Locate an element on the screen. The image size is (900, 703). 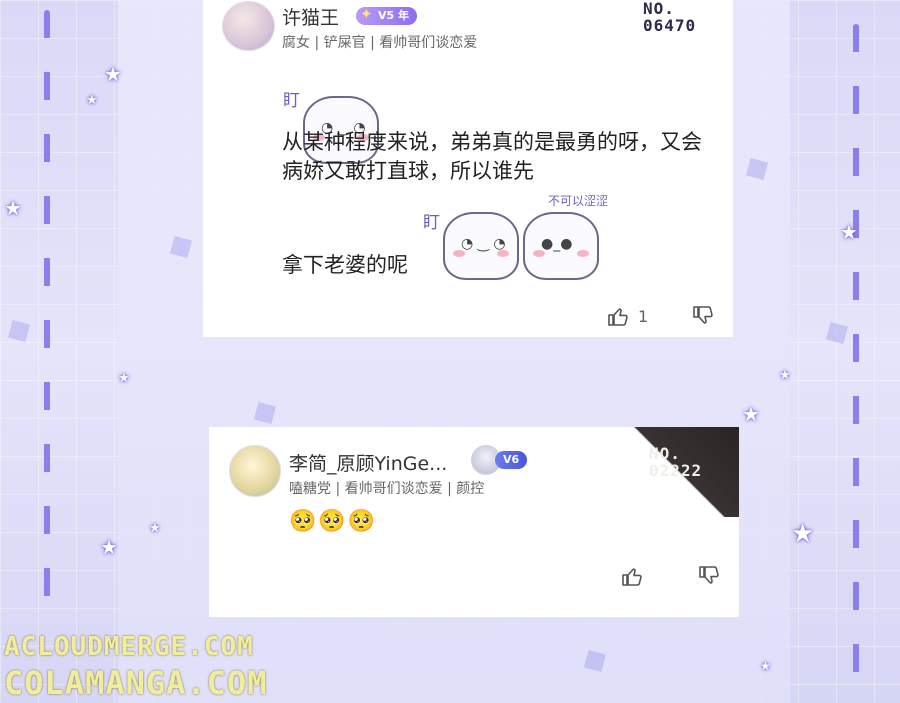
fan-number-badge: NO. 06470 is located at coordinates (670, 17).